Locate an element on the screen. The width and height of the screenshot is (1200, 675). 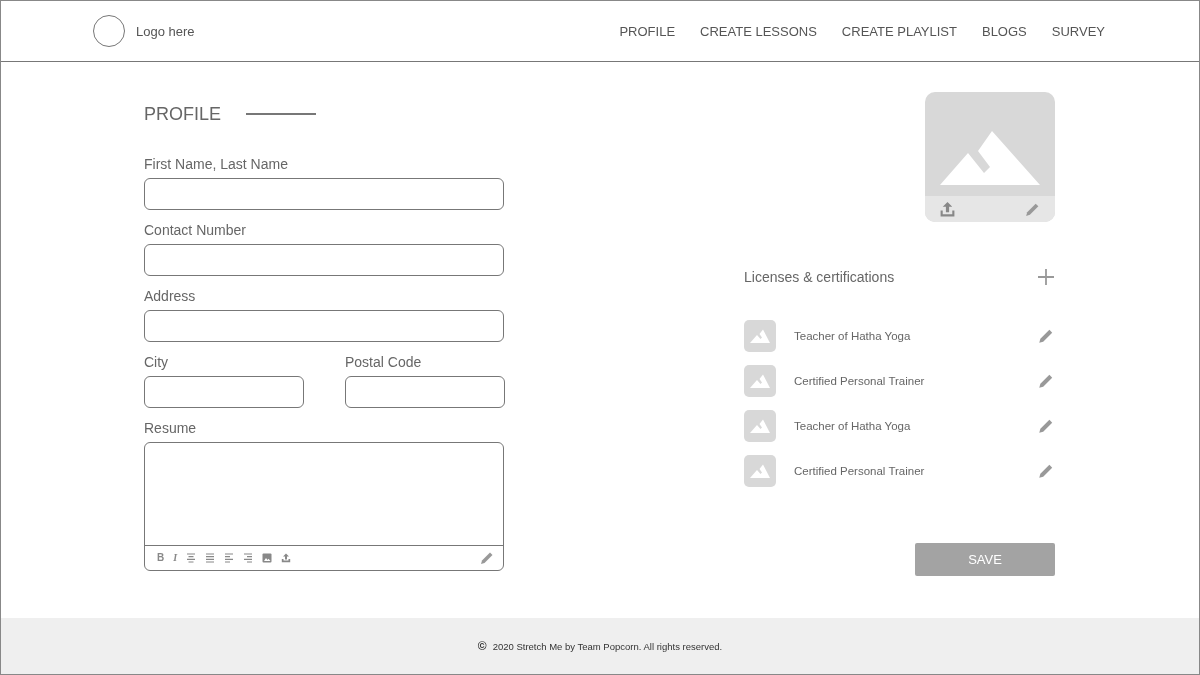
italic-button: I is located at coordinates (175, 558).